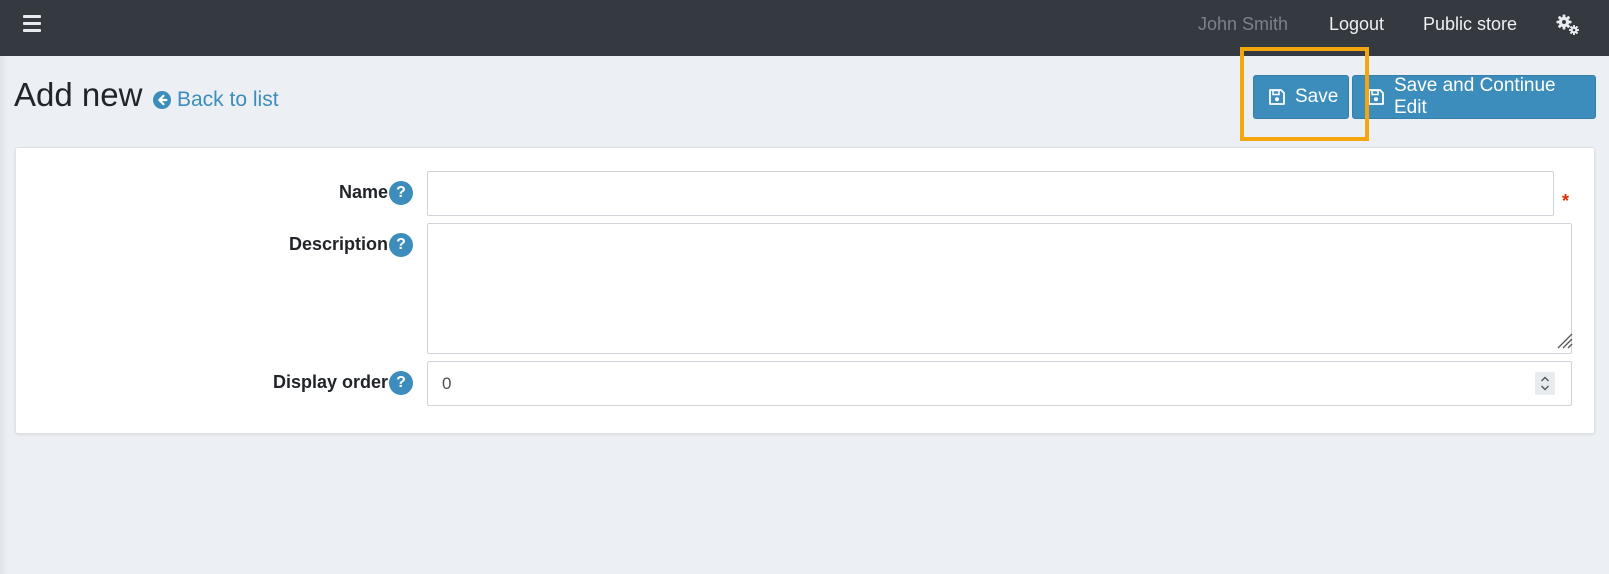 The height and width of the screenshot is (574, 1609). What do you see at coordinates (32, 23) in the screenshot?
I see `hamburger-menu-icon` at bounding box center [32, 23].